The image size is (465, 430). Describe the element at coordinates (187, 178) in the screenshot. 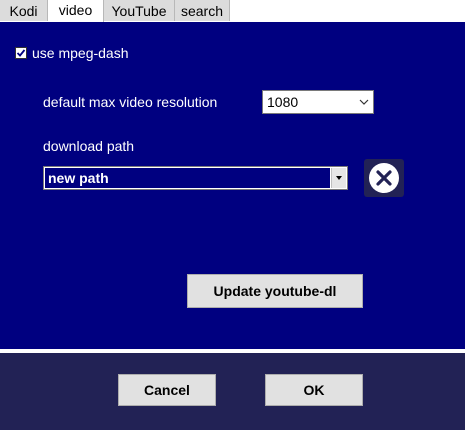

I see `download-path-value: new path` at that location.